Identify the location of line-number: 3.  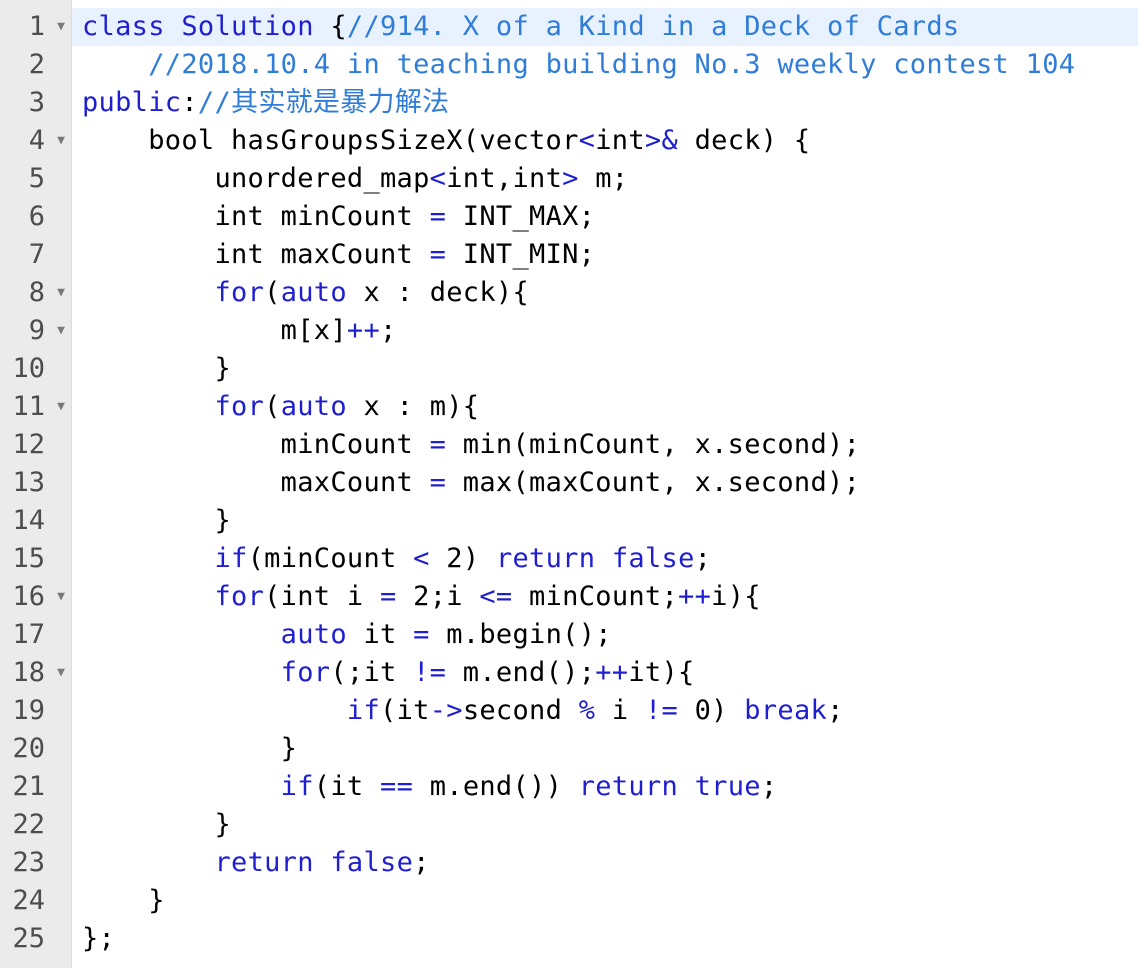
(36, 102).